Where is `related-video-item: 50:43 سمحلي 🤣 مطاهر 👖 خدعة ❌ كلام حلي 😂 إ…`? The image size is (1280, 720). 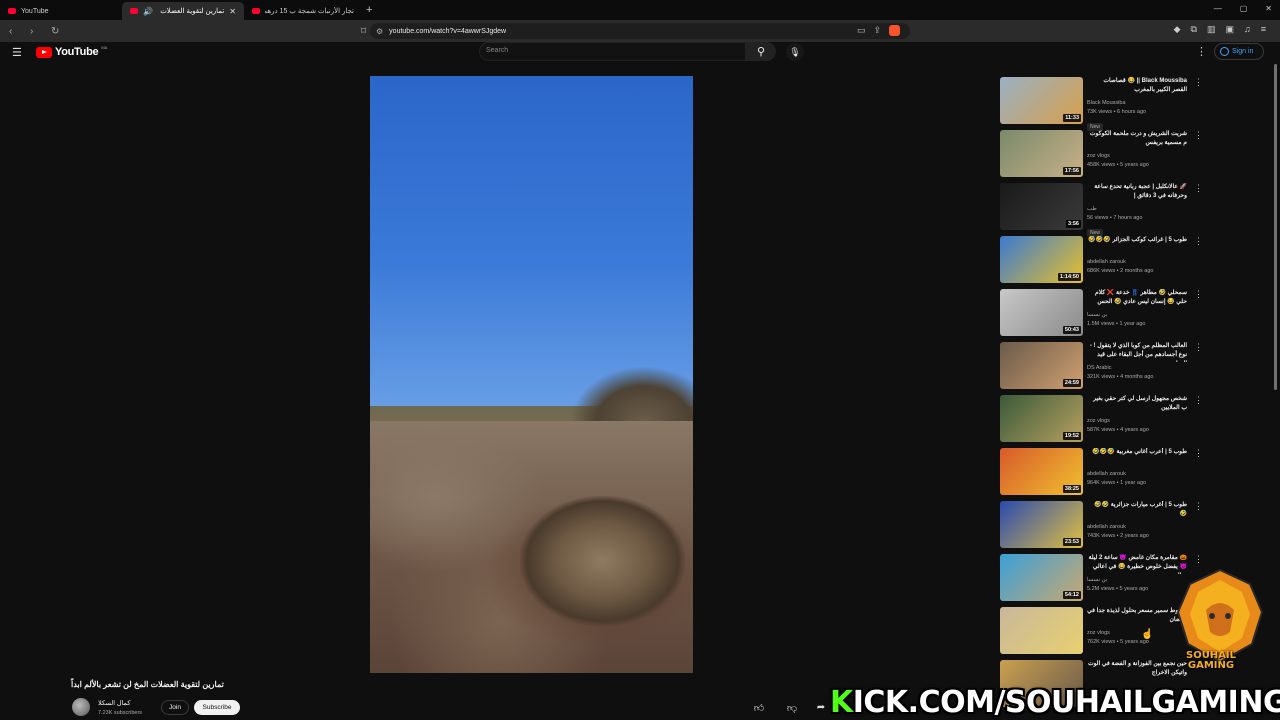
related-video-item: 50:43 سمحلي 🤣 مطاهر 👖 خدعة ❌ كلام حلي 😂 إ… is located at coordinates (1101, 313).